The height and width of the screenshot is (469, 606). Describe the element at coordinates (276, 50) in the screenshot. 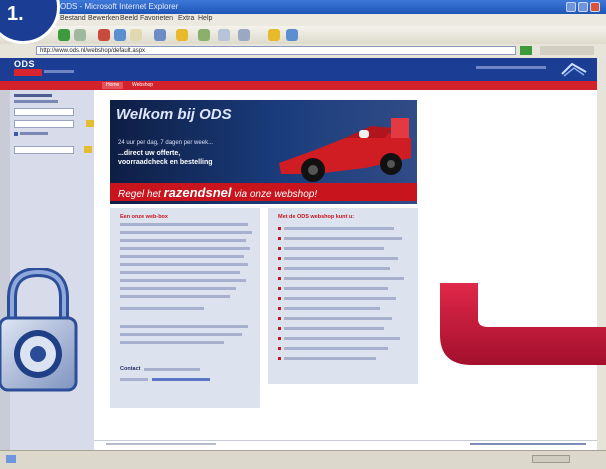

I see `address-input: http://www.ods.nl/webshop/default.aspx` at that location.